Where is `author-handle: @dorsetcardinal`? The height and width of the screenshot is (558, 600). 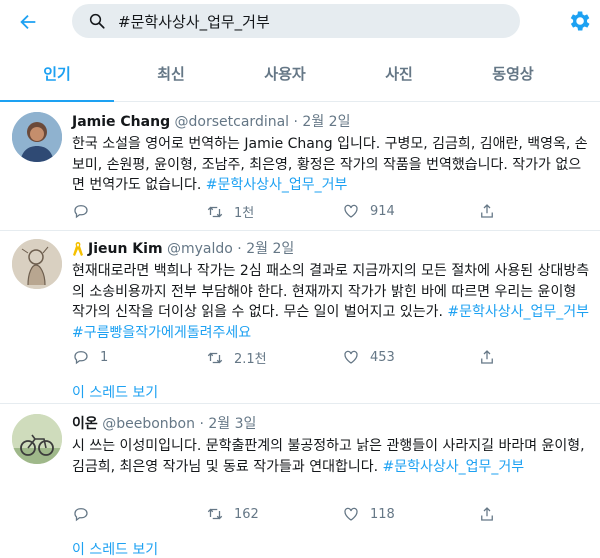 author-handle: @dorsetcardinal is located at coordinates (232, 122).